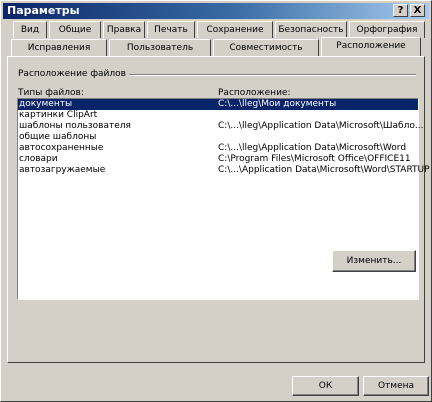 The width and height of the screenshot is (432, 402). Describe the element at coordinates (325, 386) in the screenshot. I see `ok-button: ОК` at that location.